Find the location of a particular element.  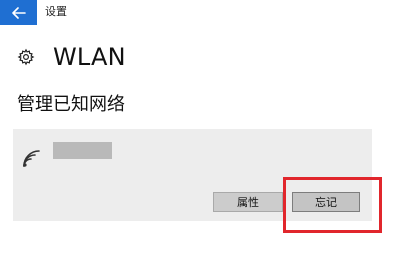

wifi-icon is located at coordinates (31, 158).